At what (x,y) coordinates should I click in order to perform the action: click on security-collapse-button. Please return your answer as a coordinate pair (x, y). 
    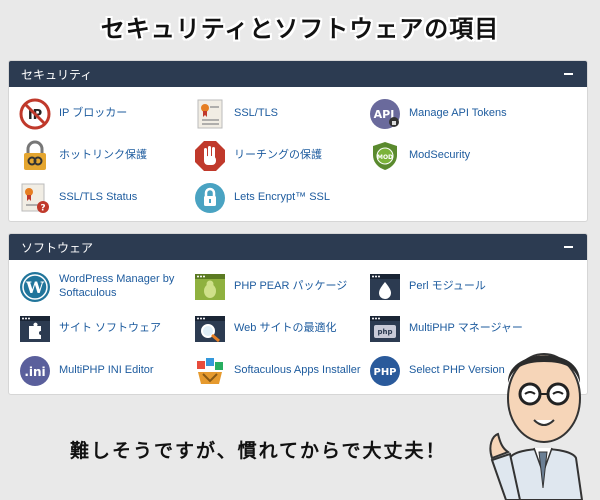
    Looking at the image, I should click on (568, 74).